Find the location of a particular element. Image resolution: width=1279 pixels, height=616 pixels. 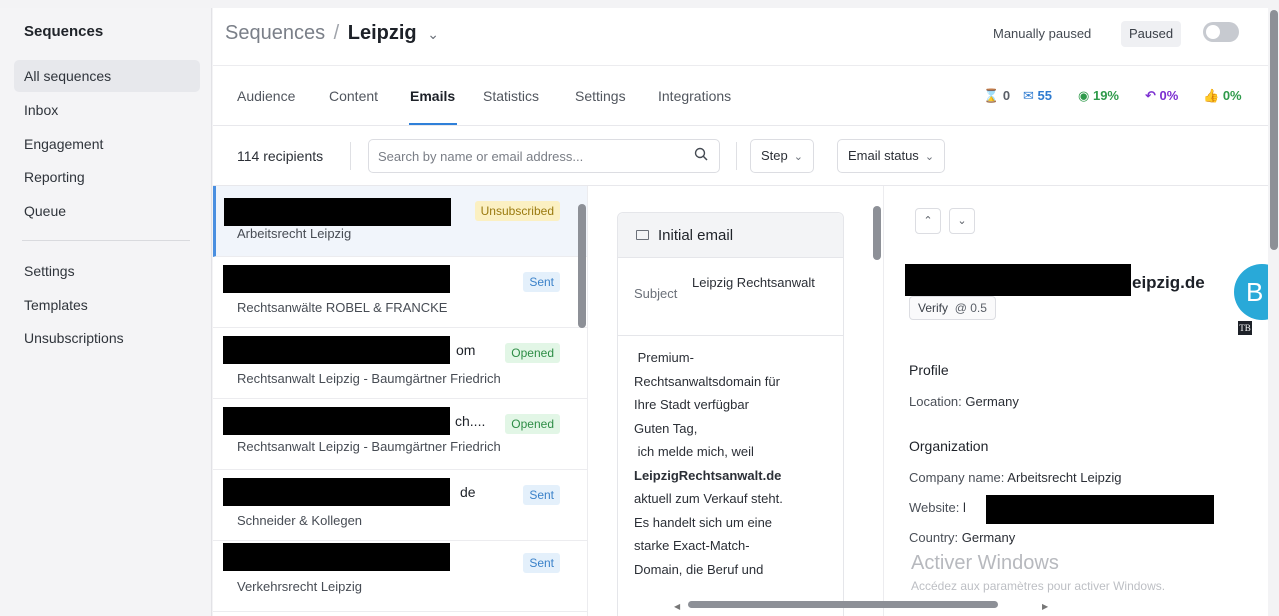

envelope-icon is located at coordinates (642, 235).